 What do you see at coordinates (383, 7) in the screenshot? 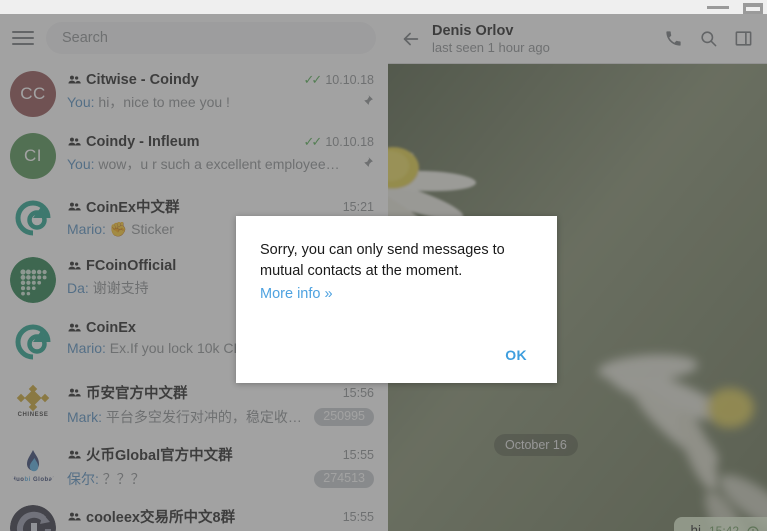
I see `title-bar` at bounding box center [383, 7].